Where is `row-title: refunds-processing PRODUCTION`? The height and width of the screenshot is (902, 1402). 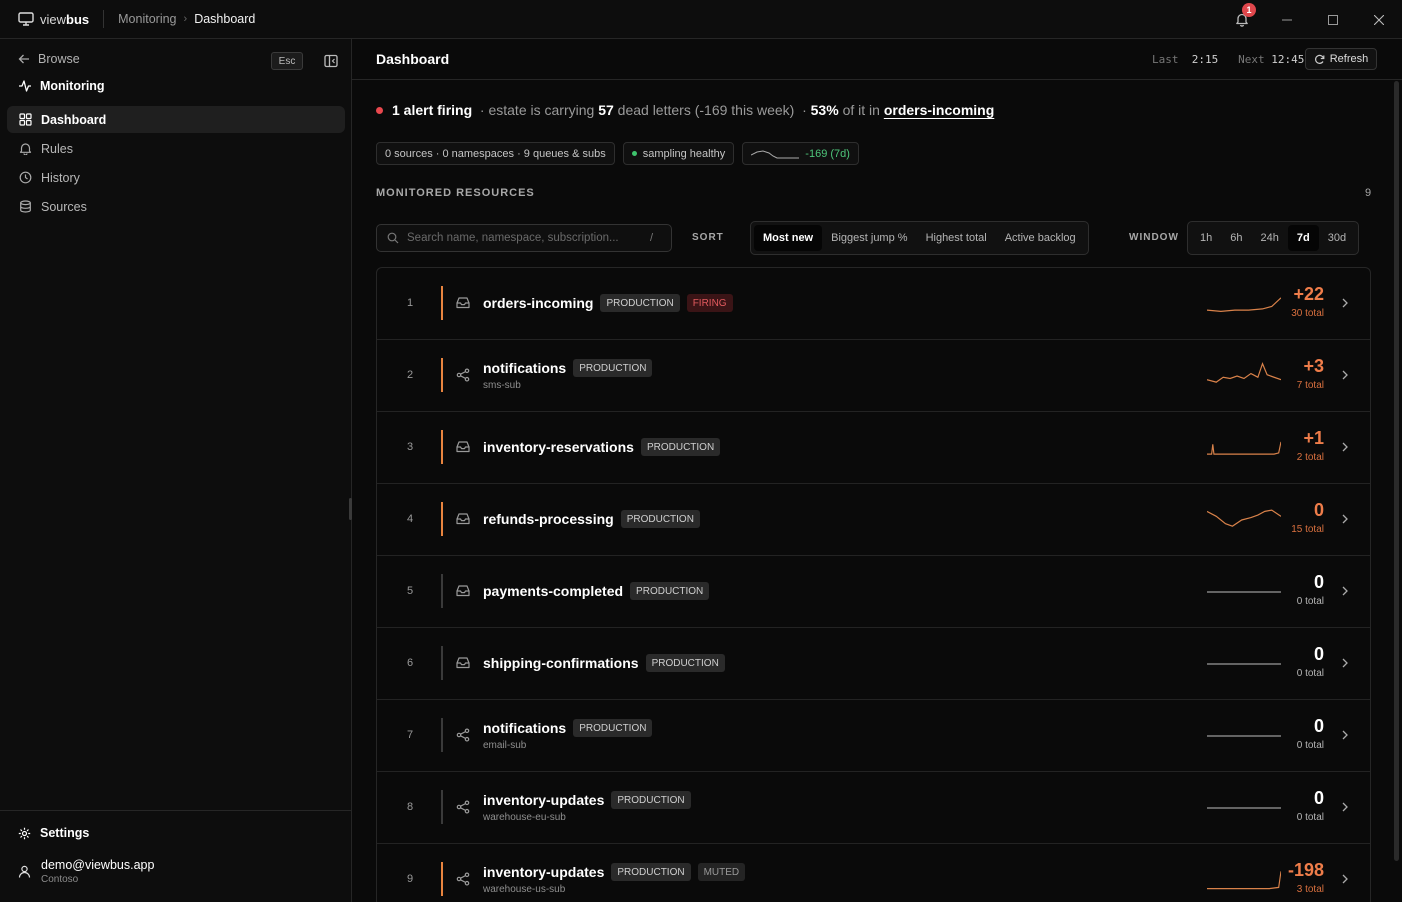
row-title: refunds-processing PRODUCTION is located at coordinates (591, 519).